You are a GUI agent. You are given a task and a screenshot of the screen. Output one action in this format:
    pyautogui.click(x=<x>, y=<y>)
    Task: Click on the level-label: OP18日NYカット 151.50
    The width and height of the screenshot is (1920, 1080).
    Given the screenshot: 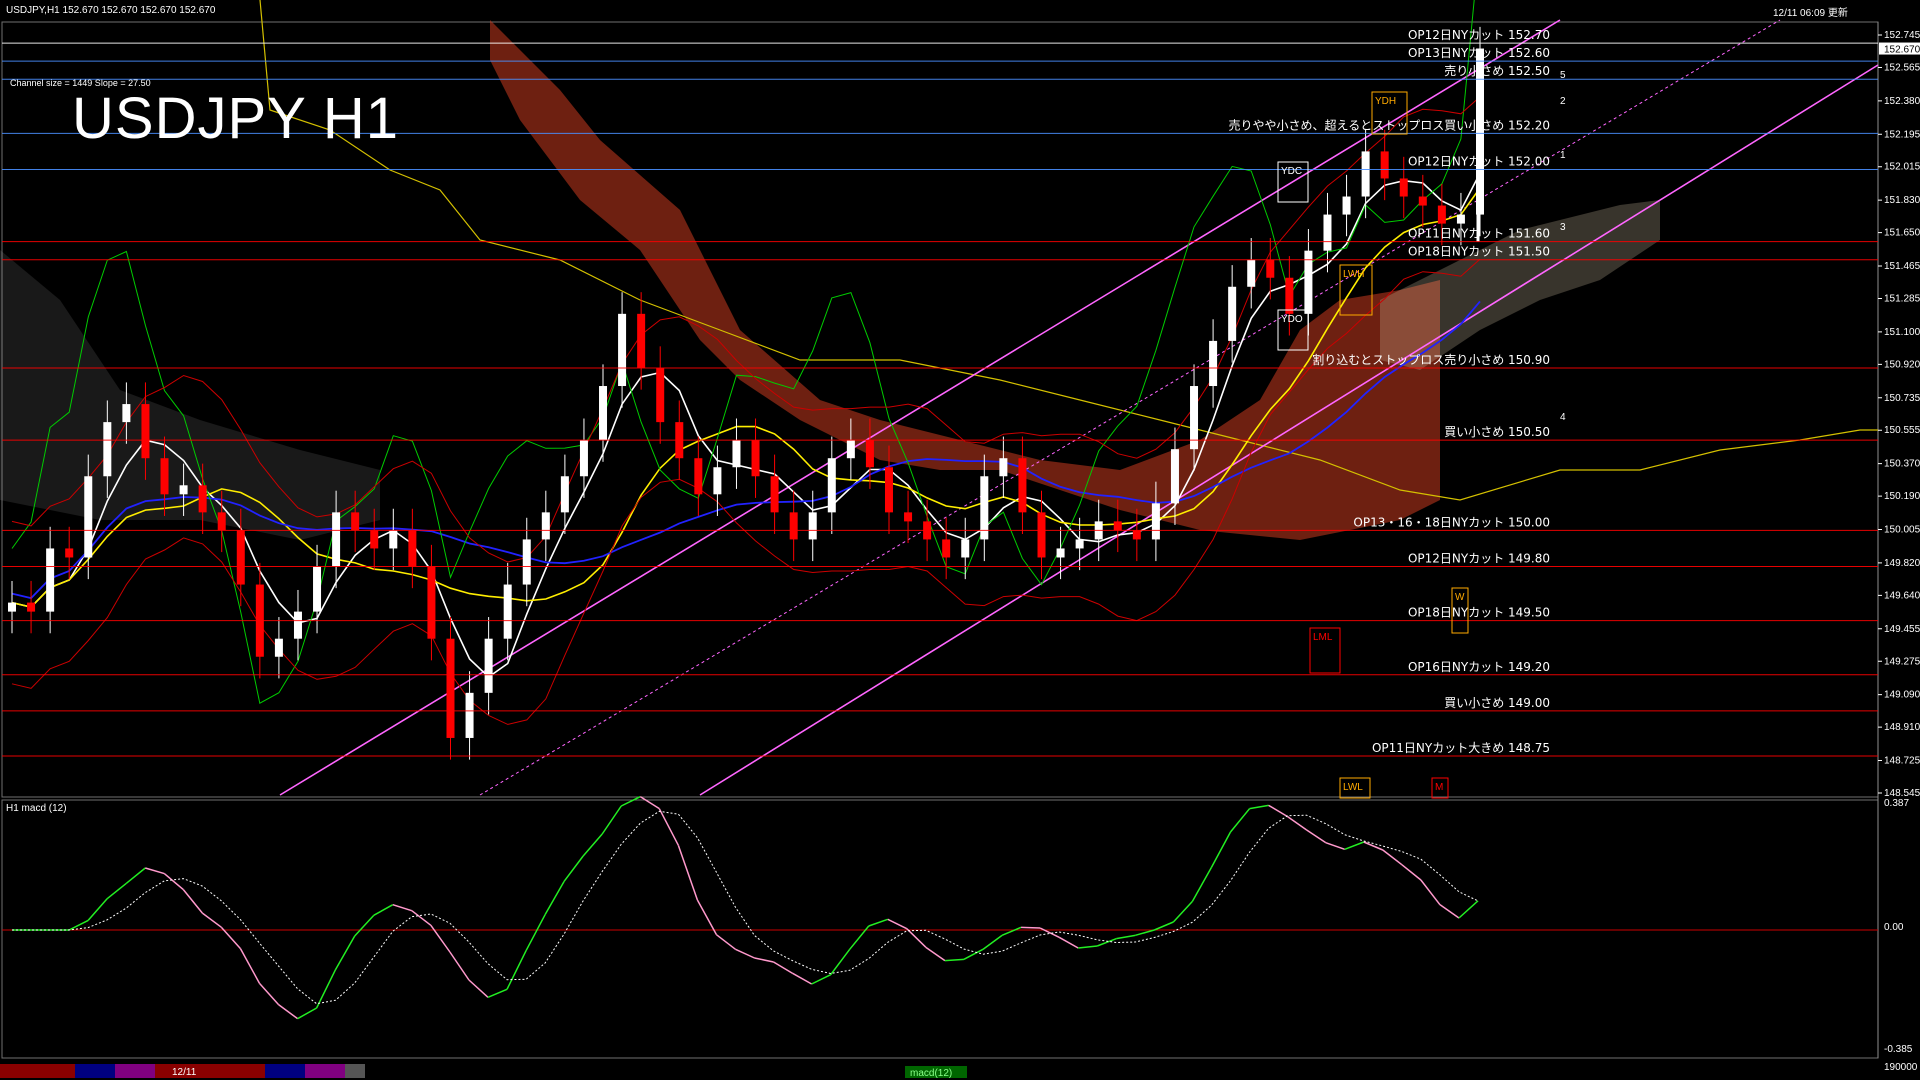 What is the action you would take?
    pyautogui.click(x=1479, y=252)
    